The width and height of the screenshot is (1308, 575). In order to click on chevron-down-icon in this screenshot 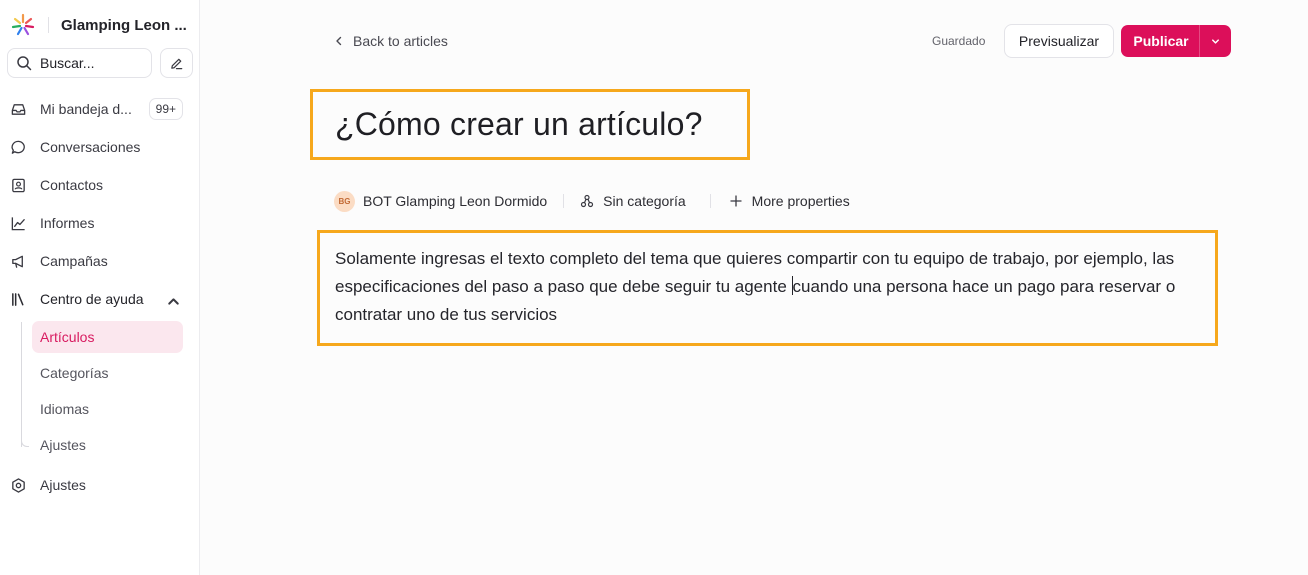, I will do `click(1215, 41)`.